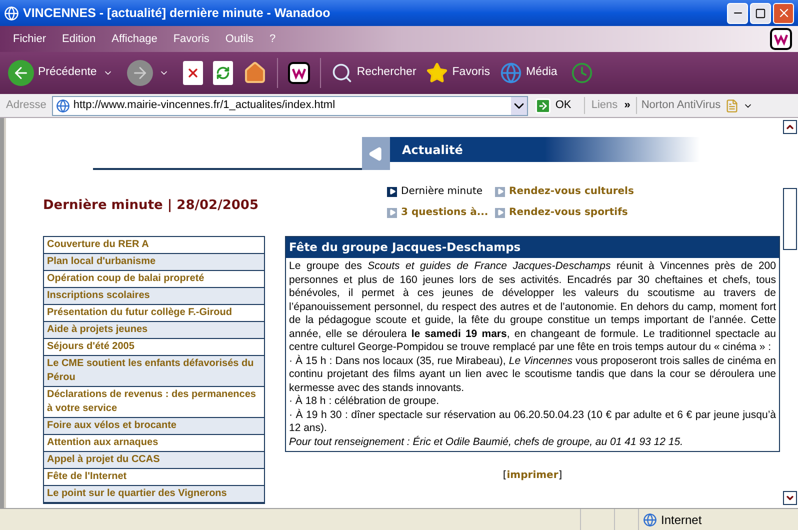 This screenshot has height=530, width=798. I want to click on window-title: VINCENNES - [actualité] dernière minute - Wanadoo, so click(177, 13).